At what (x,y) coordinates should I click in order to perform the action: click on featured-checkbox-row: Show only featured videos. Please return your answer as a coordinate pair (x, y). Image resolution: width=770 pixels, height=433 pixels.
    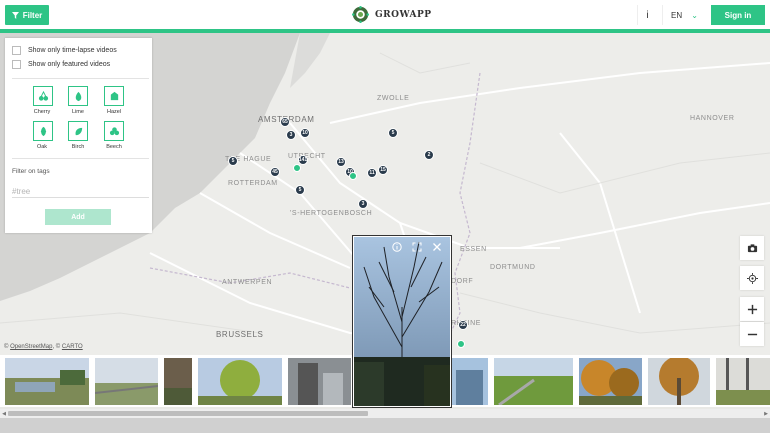
    Looking at the image, I should click on (61, 64).